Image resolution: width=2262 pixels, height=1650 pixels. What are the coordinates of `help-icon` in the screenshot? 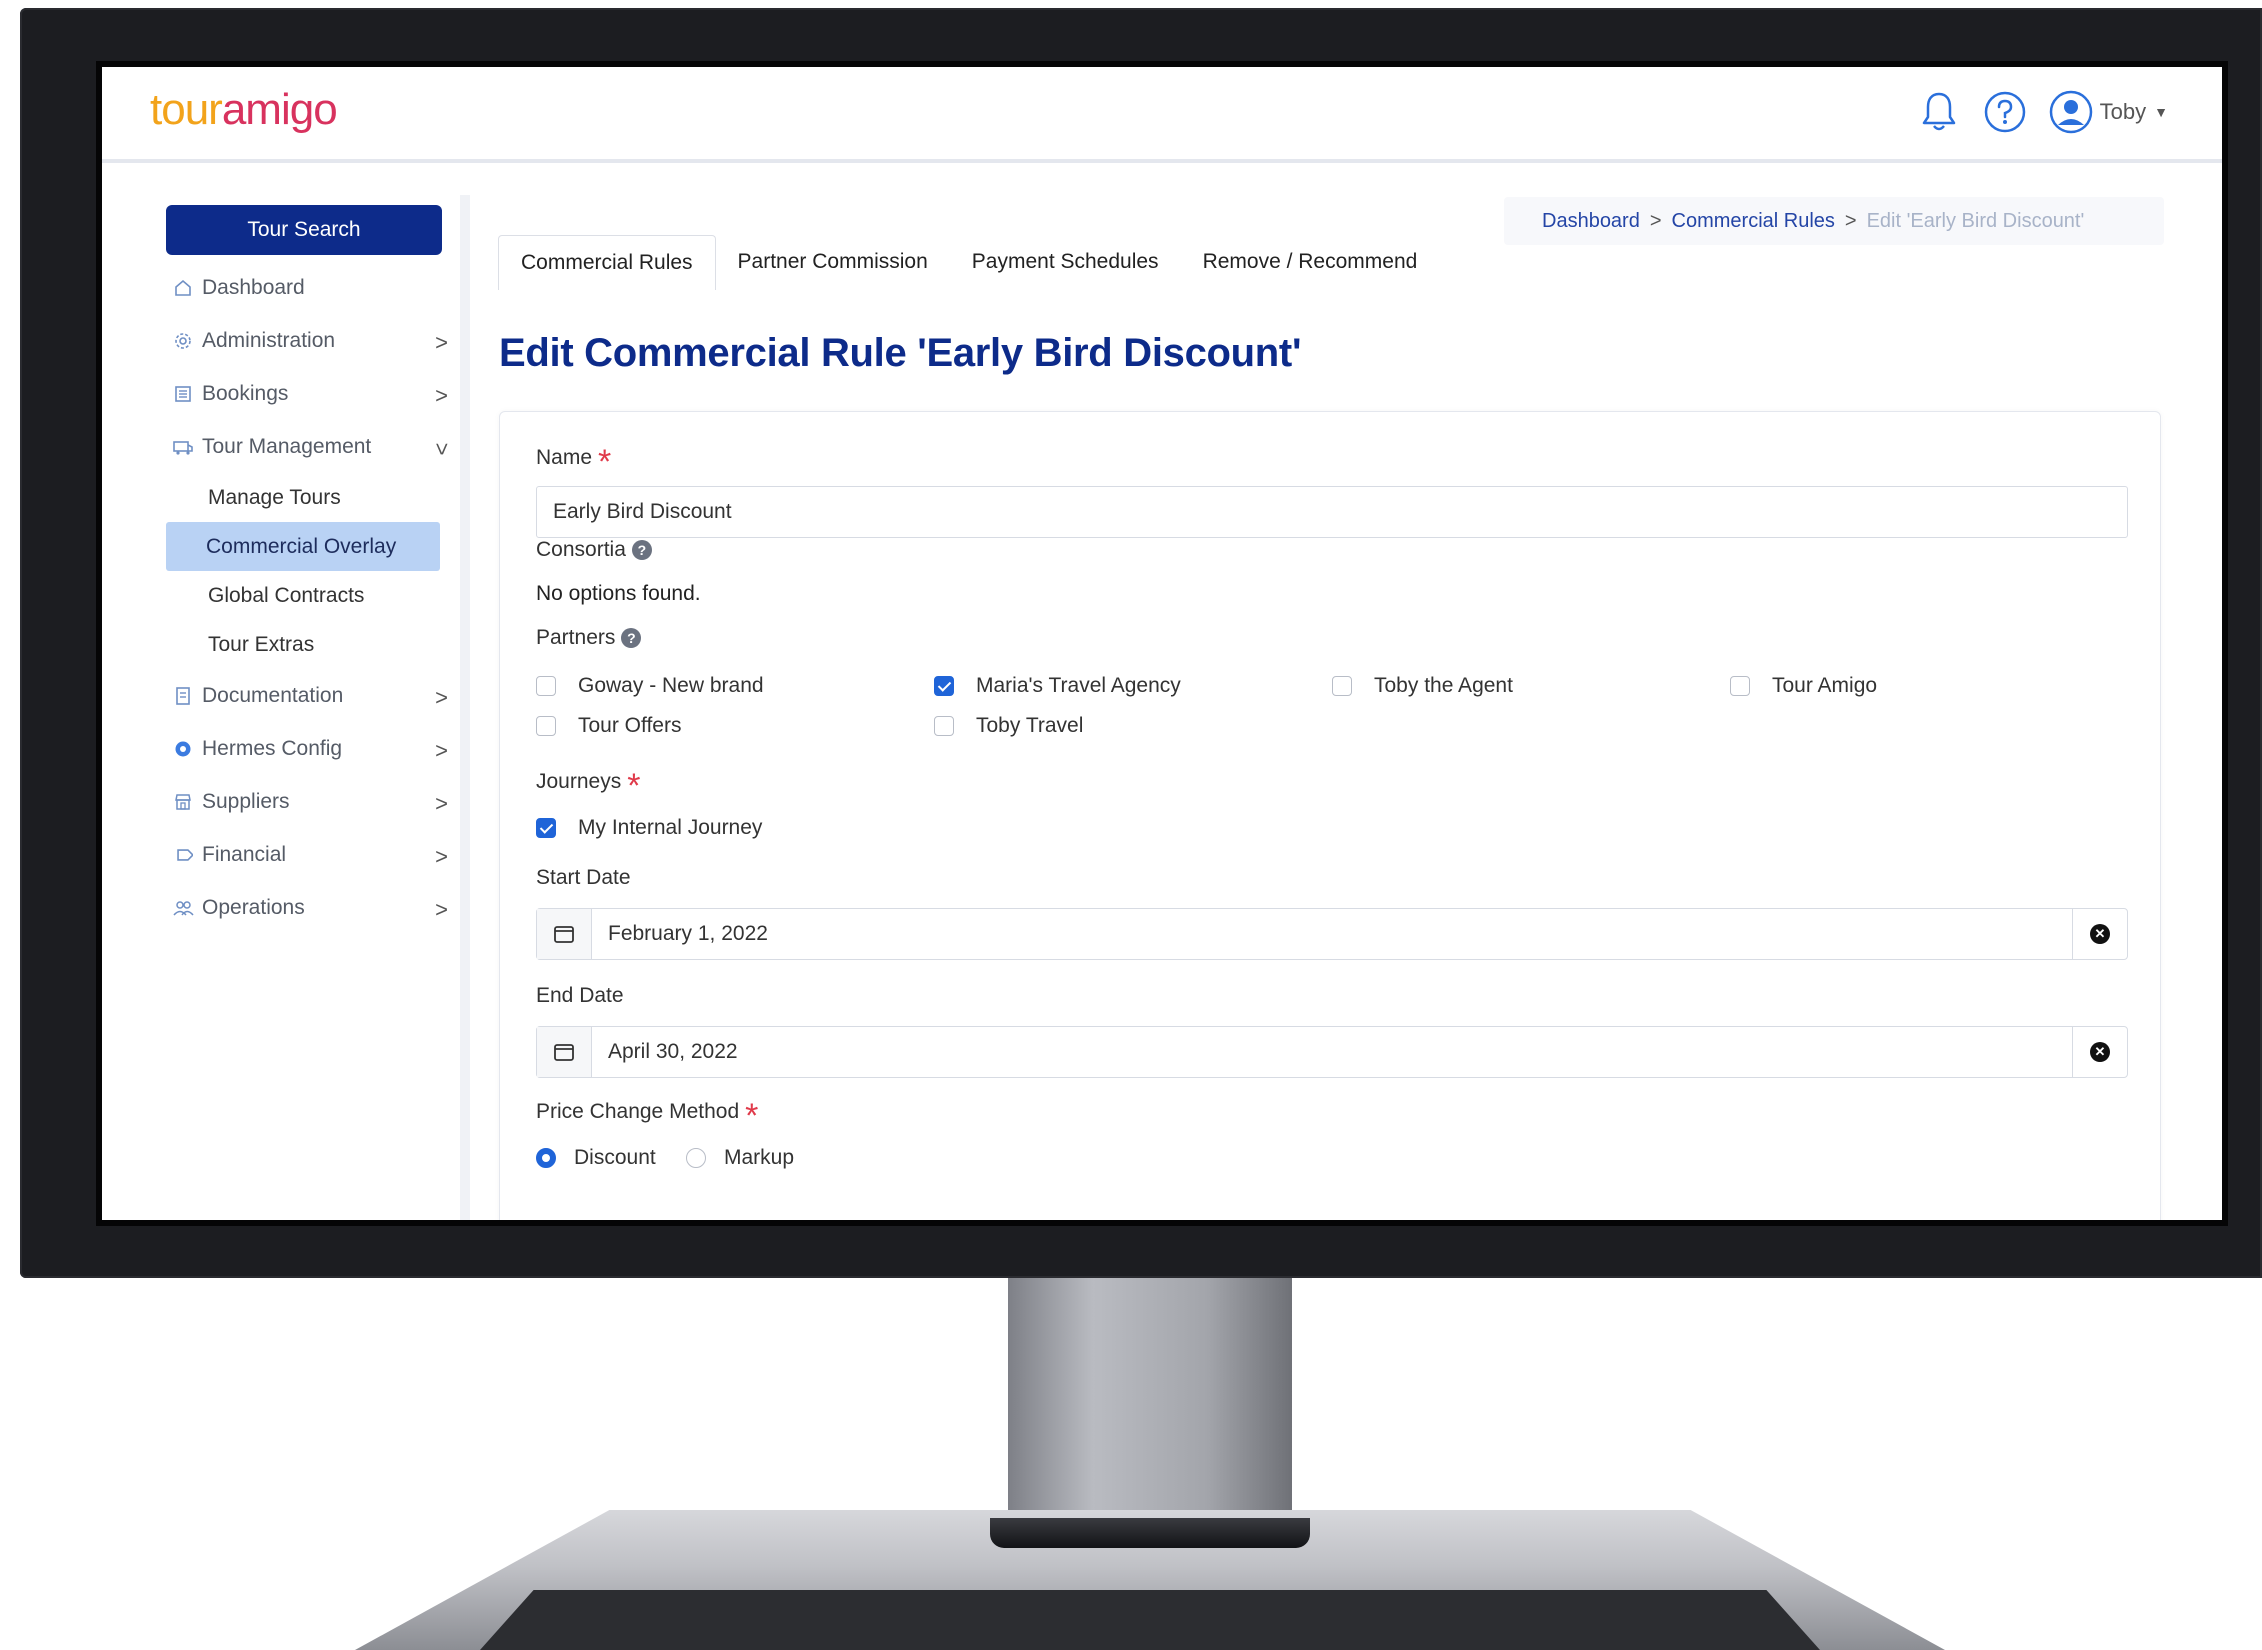 It's located at (2005, 112).